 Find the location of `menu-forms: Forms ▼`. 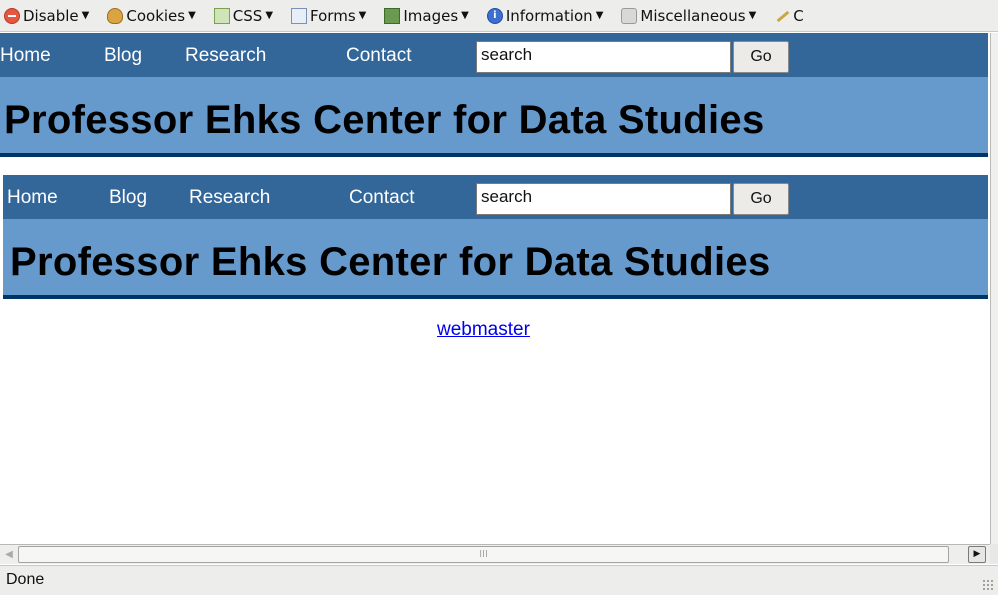

menu-forms: Forms ▼ is located at coordinates (328, 16).